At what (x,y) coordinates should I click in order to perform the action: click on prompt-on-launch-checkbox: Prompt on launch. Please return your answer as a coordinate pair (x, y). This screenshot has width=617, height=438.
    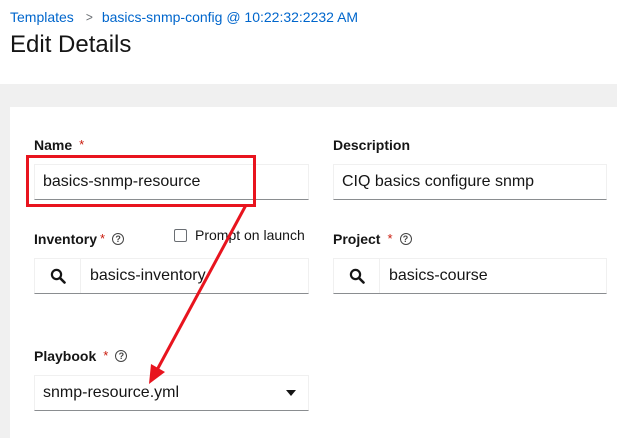
    Looking at the image, I should click on (239, 235).